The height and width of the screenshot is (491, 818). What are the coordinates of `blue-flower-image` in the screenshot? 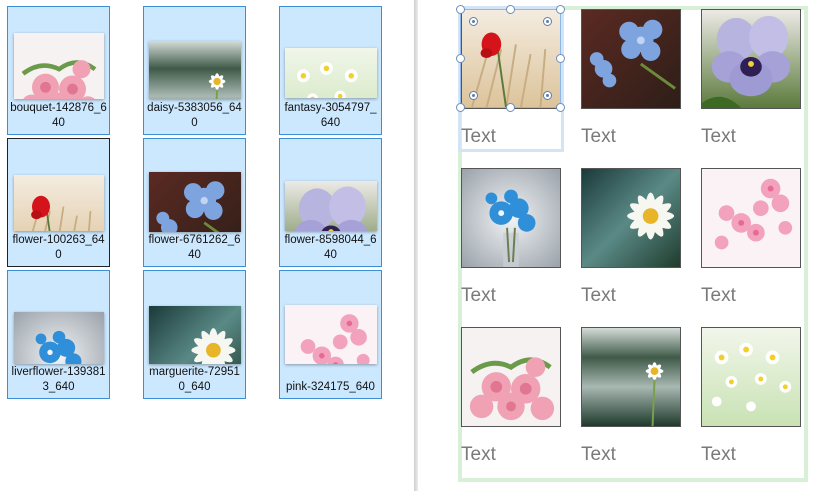 It's located at (631, 59).